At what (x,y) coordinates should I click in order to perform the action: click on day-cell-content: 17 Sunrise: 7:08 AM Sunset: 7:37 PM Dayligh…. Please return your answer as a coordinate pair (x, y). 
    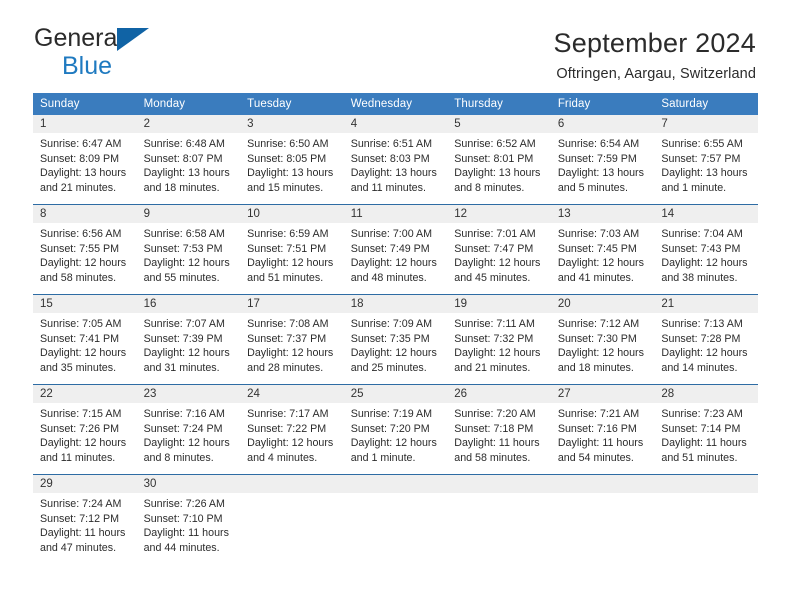
    Looking at the image, I should click on (292, 339).